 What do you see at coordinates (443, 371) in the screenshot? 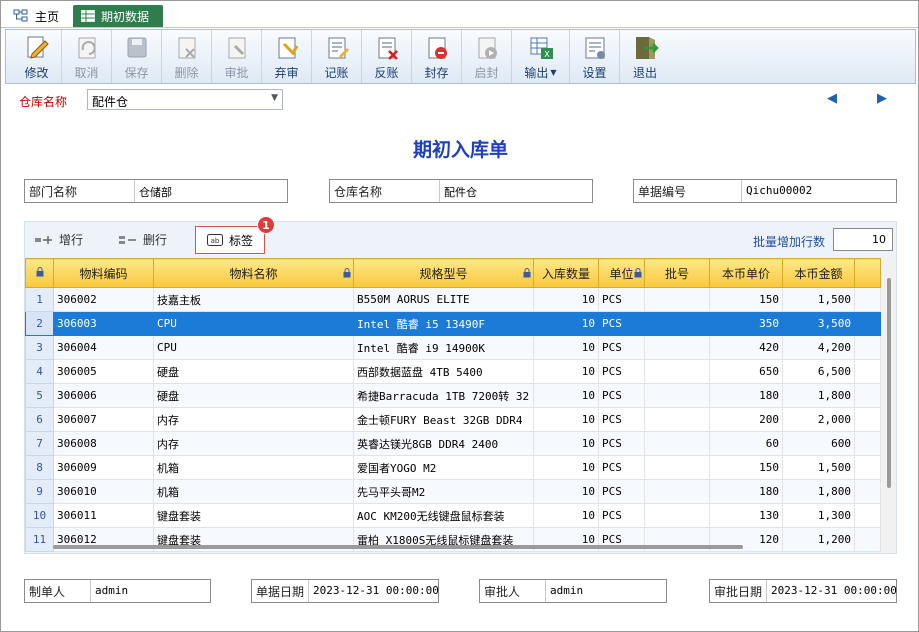
I see `cell-spec: 西部数据蓝盘 4TB 5400` at bounding box center [443, 371].